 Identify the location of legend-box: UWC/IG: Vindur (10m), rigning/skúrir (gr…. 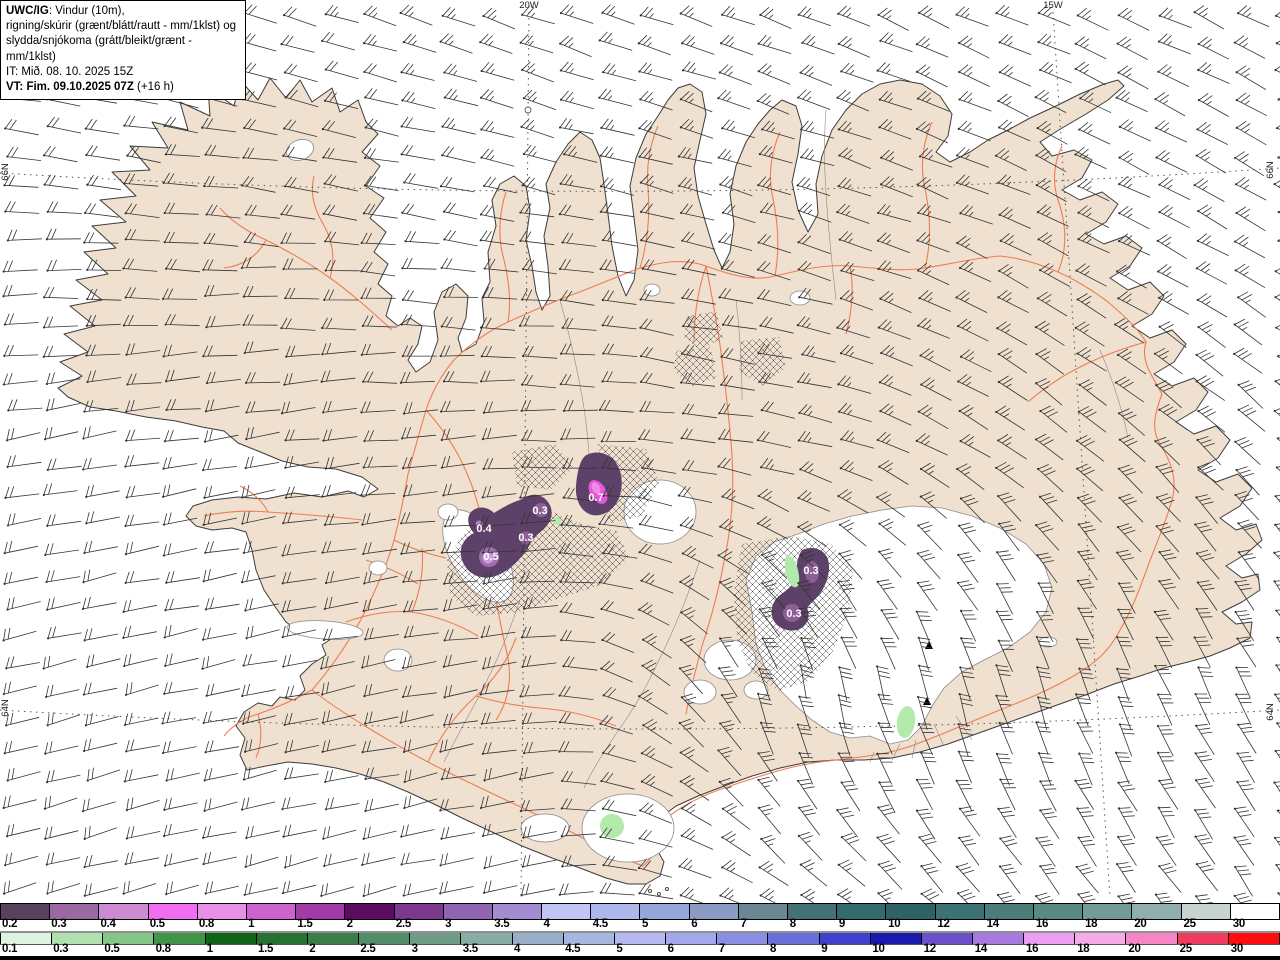
(123, 50).